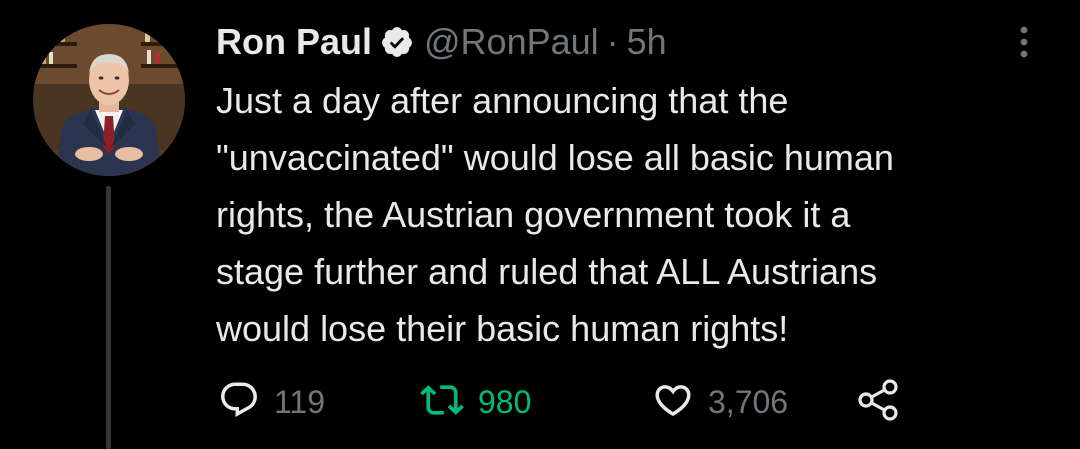 The width and height of the screenshot is (1080, 449). What do you see at coordinates (108, 317) in the screenshot?
I see `thread-line` at bounding box center [108, 317].